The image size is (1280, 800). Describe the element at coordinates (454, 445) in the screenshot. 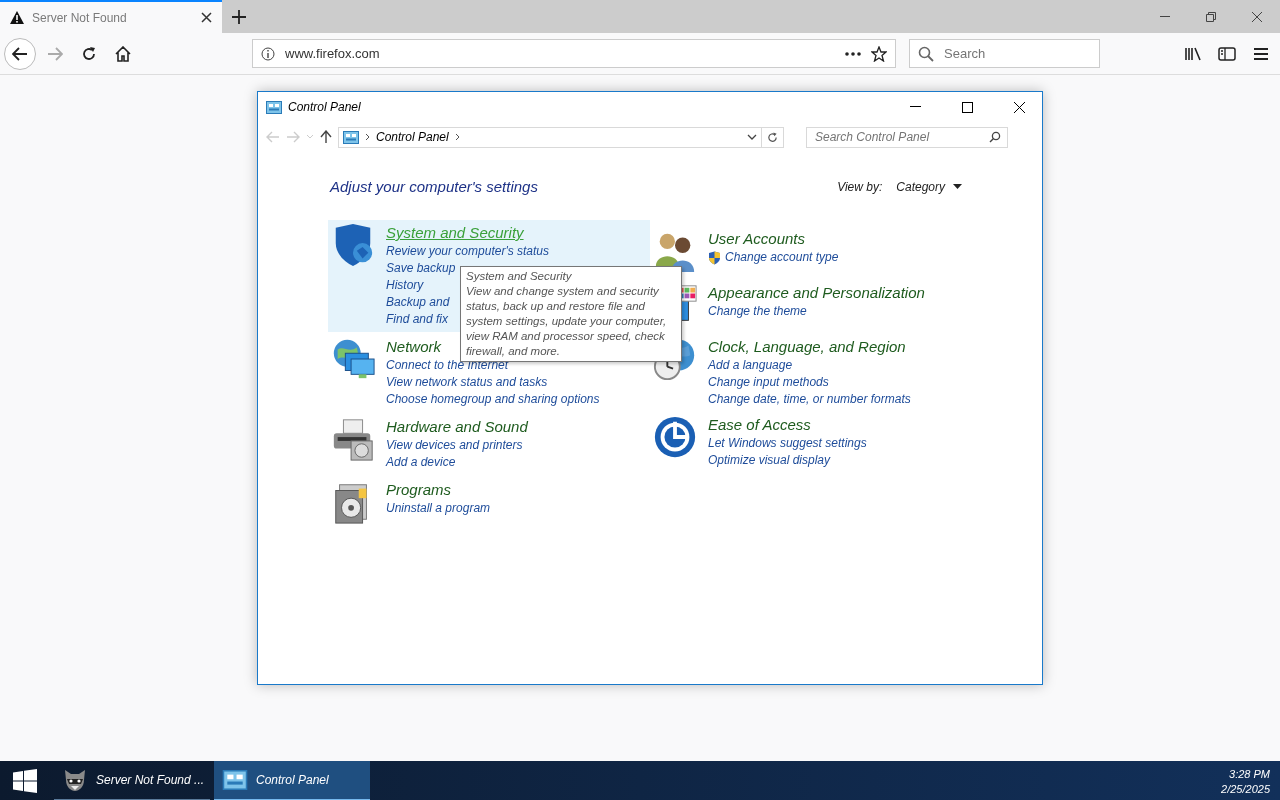

I see `task-link: View devices and printers` at that location.